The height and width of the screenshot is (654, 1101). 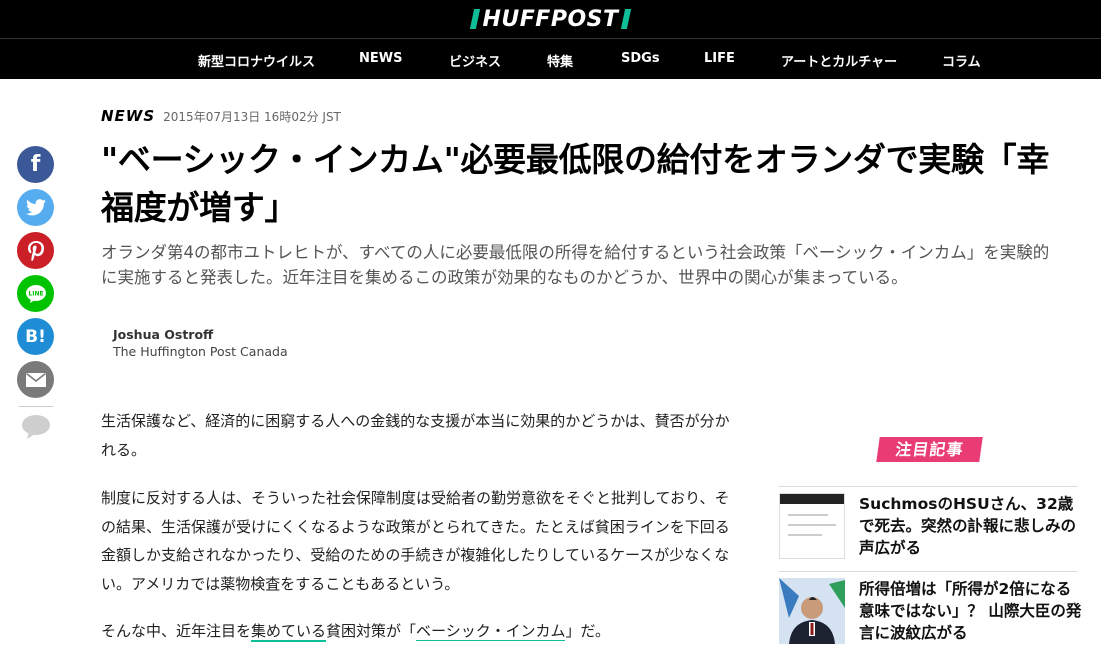 What do you see at coordinates (36, 406) in the screenshot?
I see `share-divider` at bounding box center [36, 406].